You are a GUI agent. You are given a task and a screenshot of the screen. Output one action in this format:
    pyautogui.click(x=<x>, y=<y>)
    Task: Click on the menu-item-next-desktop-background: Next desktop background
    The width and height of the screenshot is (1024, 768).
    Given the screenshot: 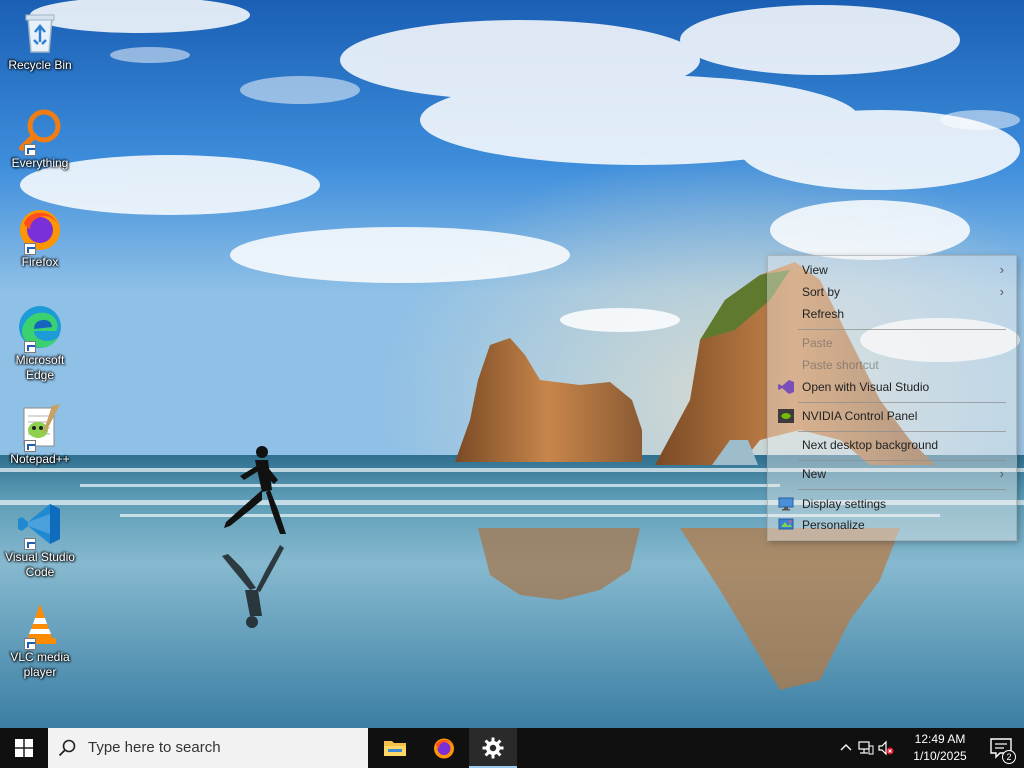 What is the action you would take?
    pyautogui.click(x=892, y=445)
    